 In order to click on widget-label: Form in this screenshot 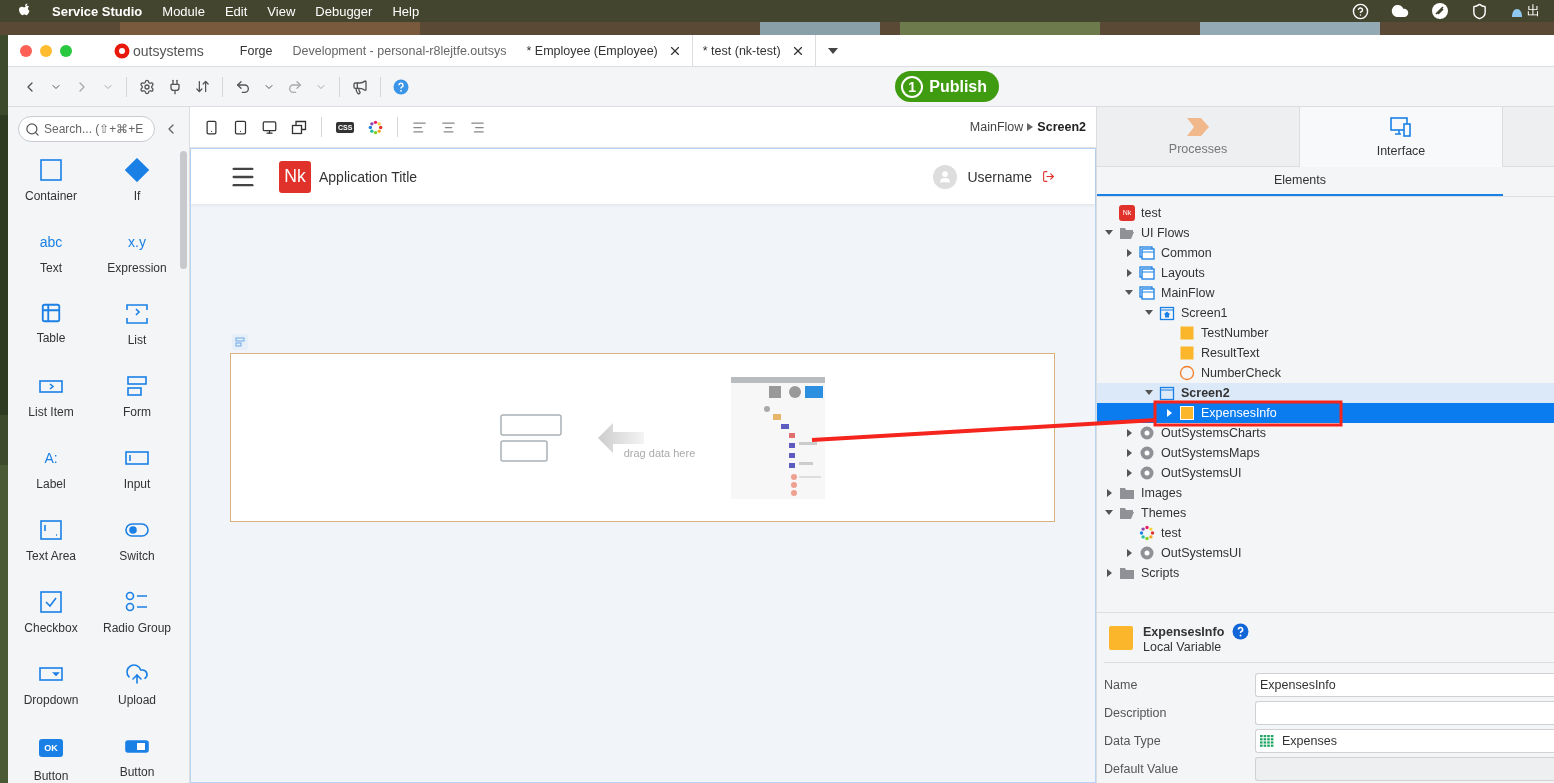, I will do `click(137, 412)`.